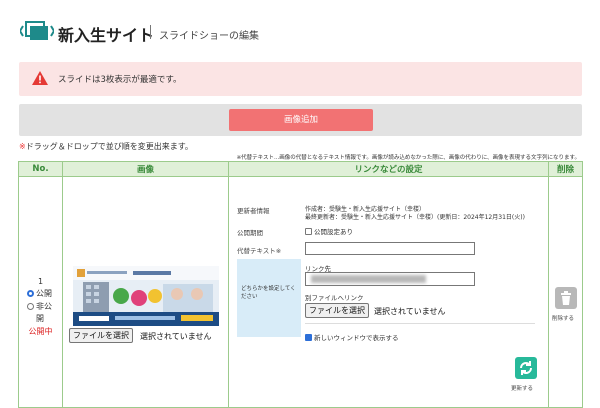  I want to click on delete-button-label: 削除する, so click(563, 318).